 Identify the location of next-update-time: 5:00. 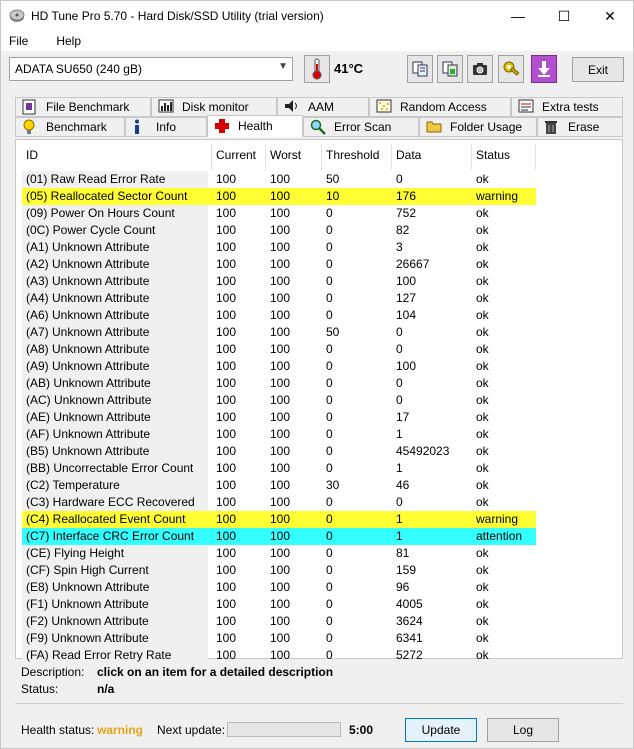
(361, 730).